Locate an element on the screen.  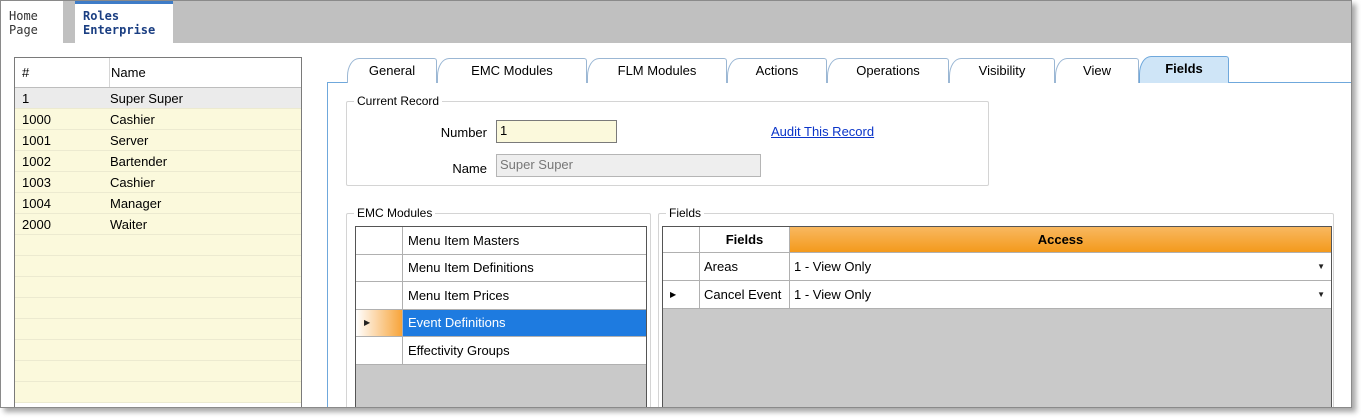
tab-fields: Fields is located at coordinates (1184, 70).